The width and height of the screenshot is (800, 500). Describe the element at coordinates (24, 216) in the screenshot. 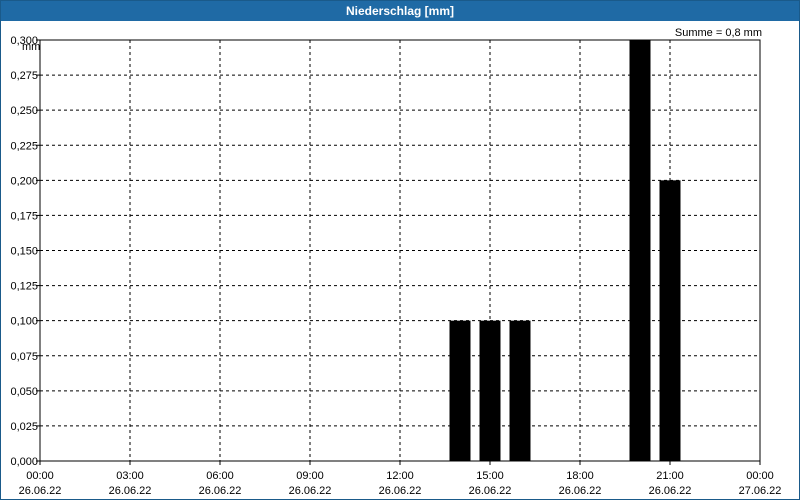

I see `y-tick-label: 0,175` at that location.